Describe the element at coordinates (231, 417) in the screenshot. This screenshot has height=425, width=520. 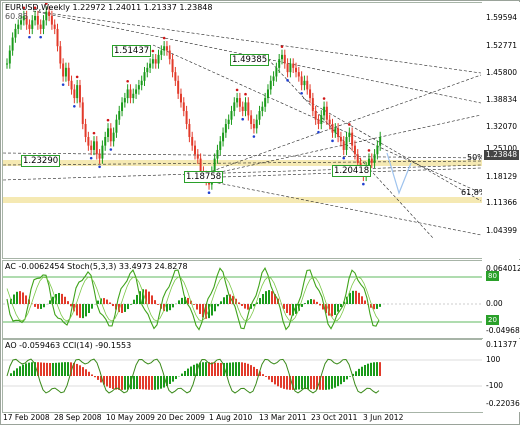
I see `time-label: 1 Aug 2010` at that location.